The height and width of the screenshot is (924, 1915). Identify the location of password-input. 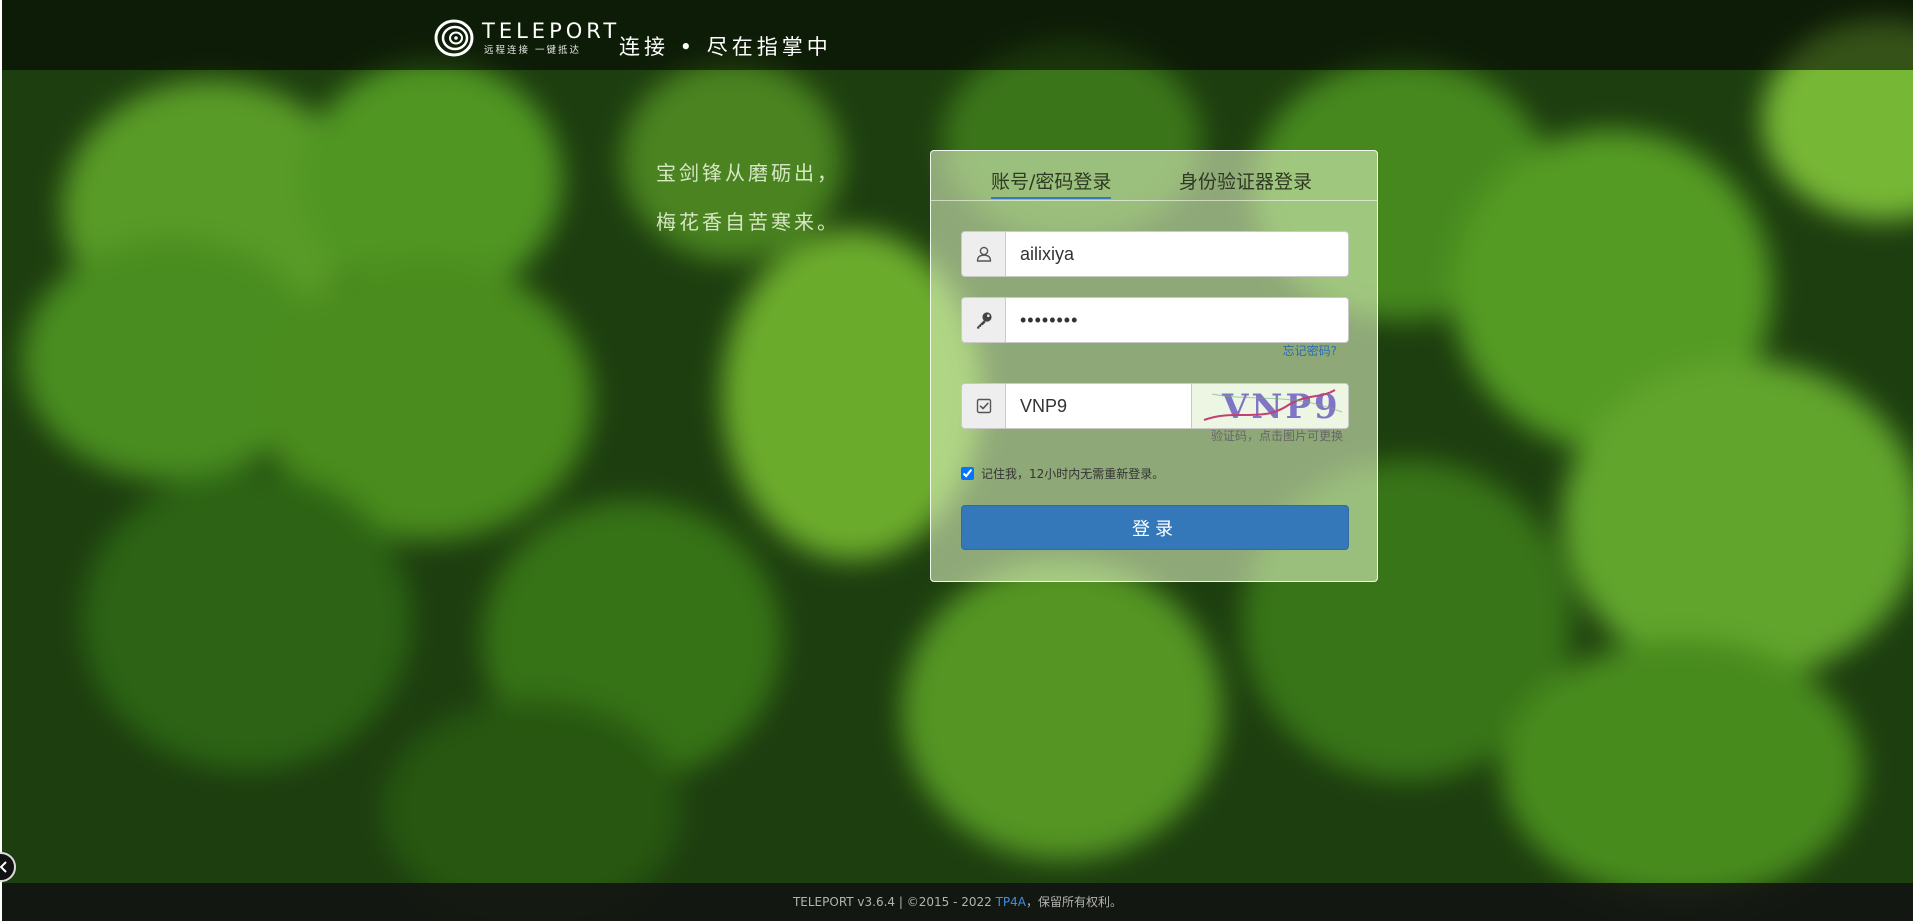
(1177, 320).